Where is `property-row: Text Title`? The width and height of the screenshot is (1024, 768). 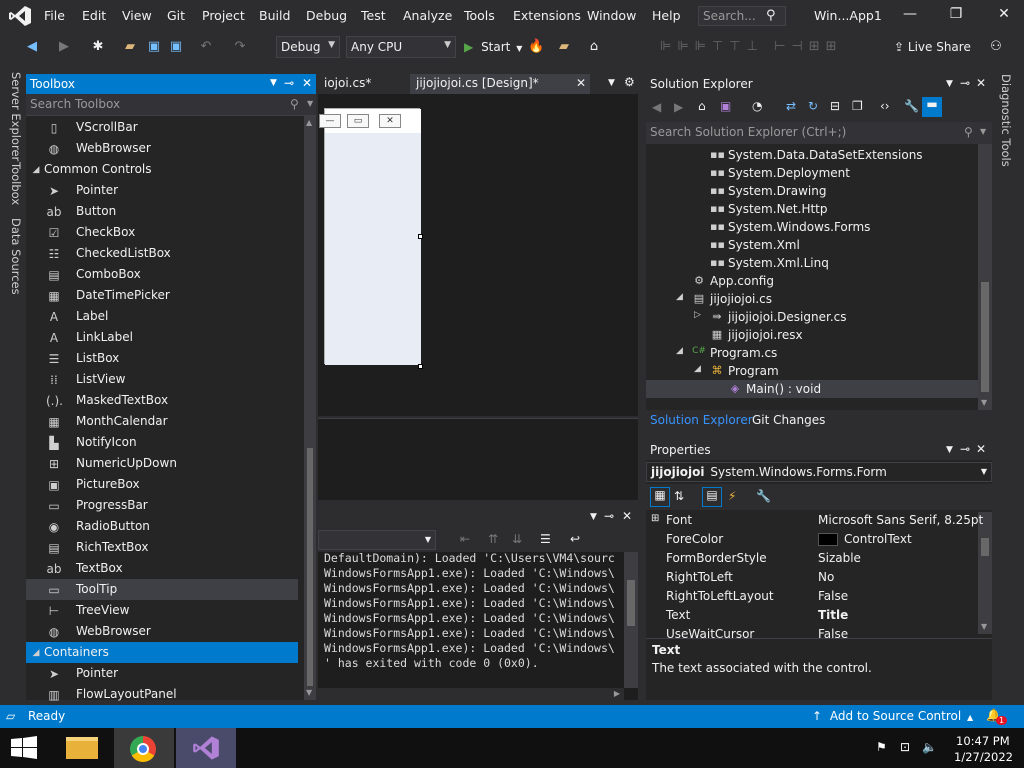
property-row: Text Title is located at coordinates (812, 615).